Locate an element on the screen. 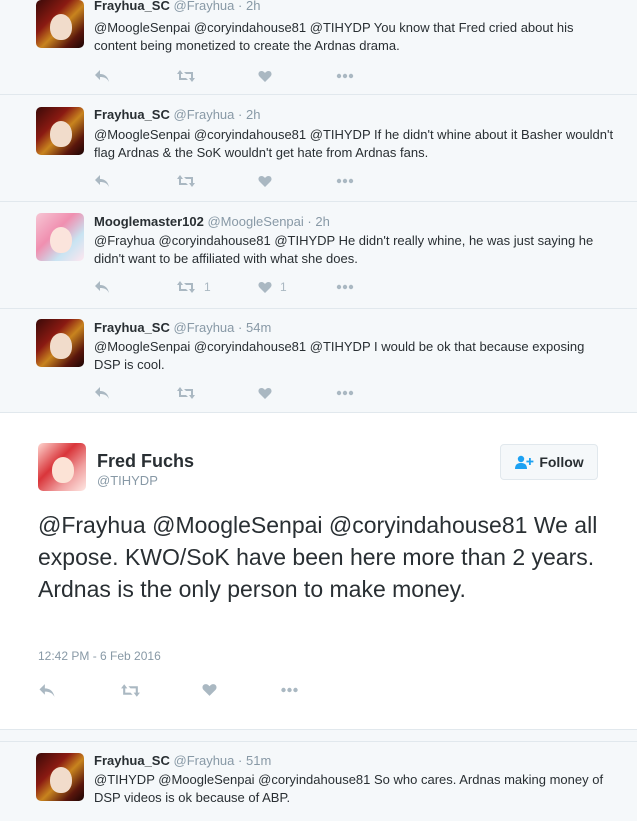 This screenshot has height=821, width=637. tweet-time: 51m is located at coordinates (258, 760).